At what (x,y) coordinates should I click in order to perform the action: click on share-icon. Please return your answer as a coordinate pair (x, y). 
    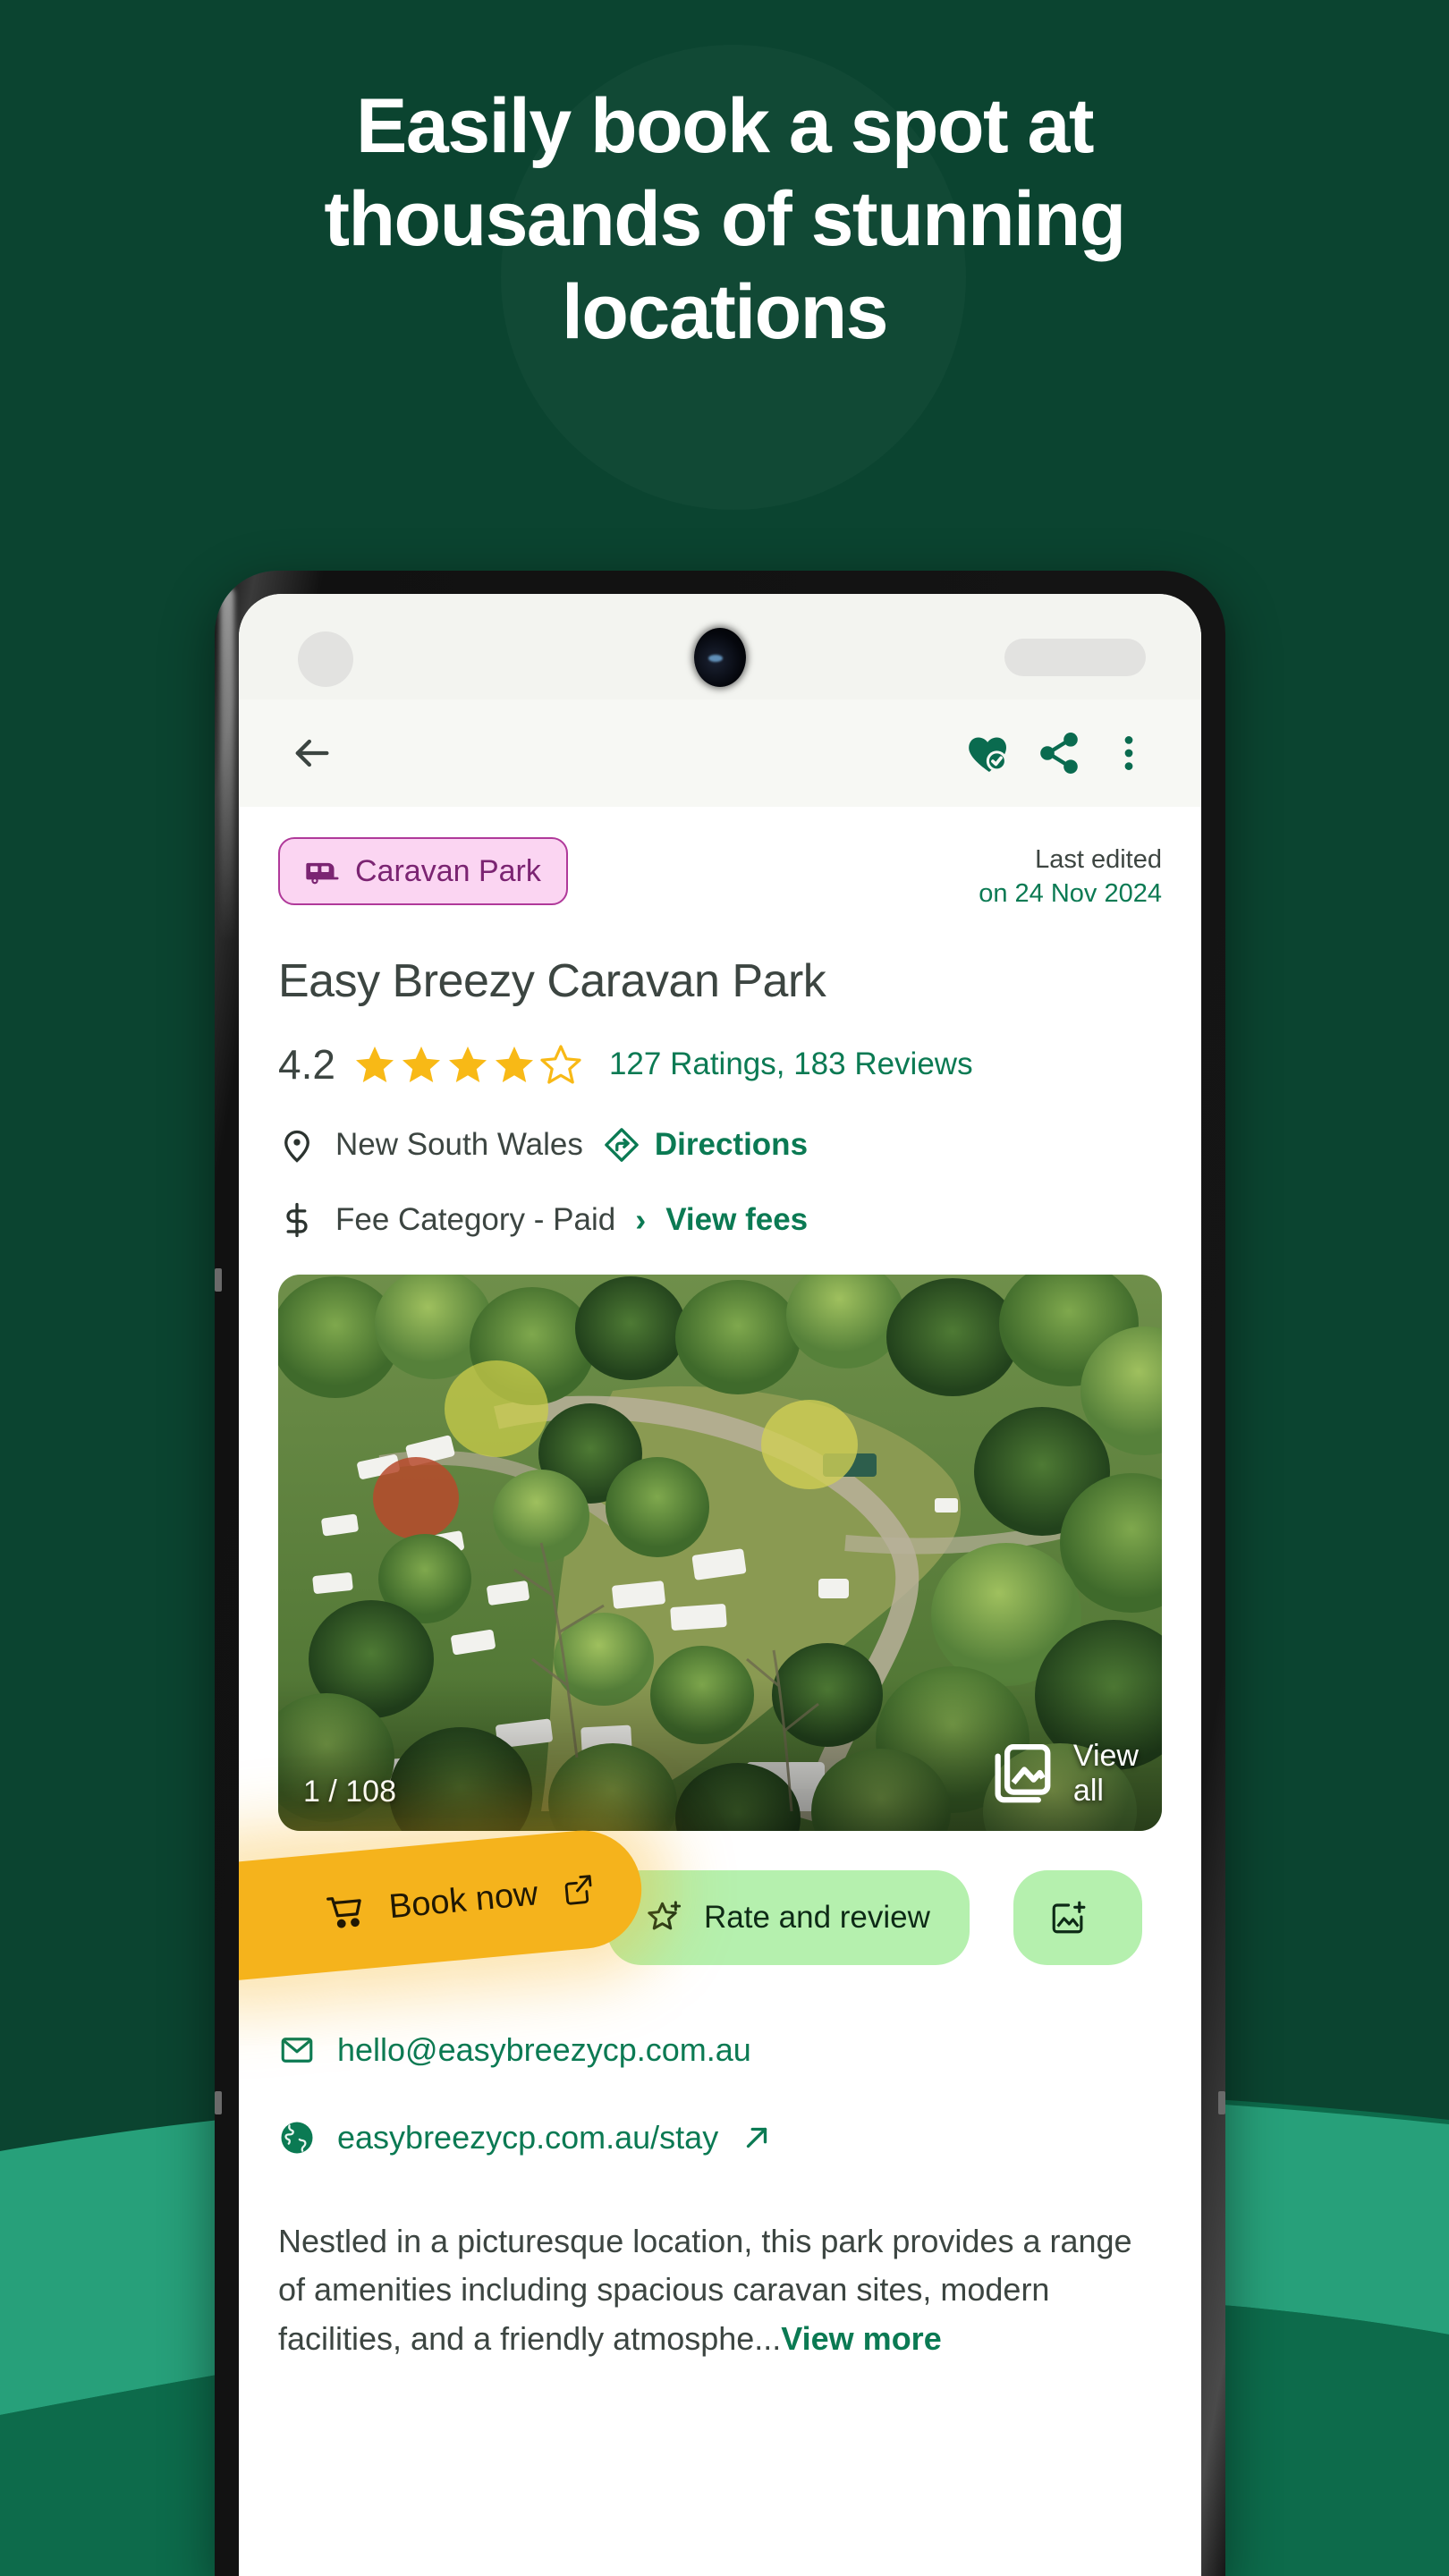
    Looking at the image, I should click on (1059, 753).